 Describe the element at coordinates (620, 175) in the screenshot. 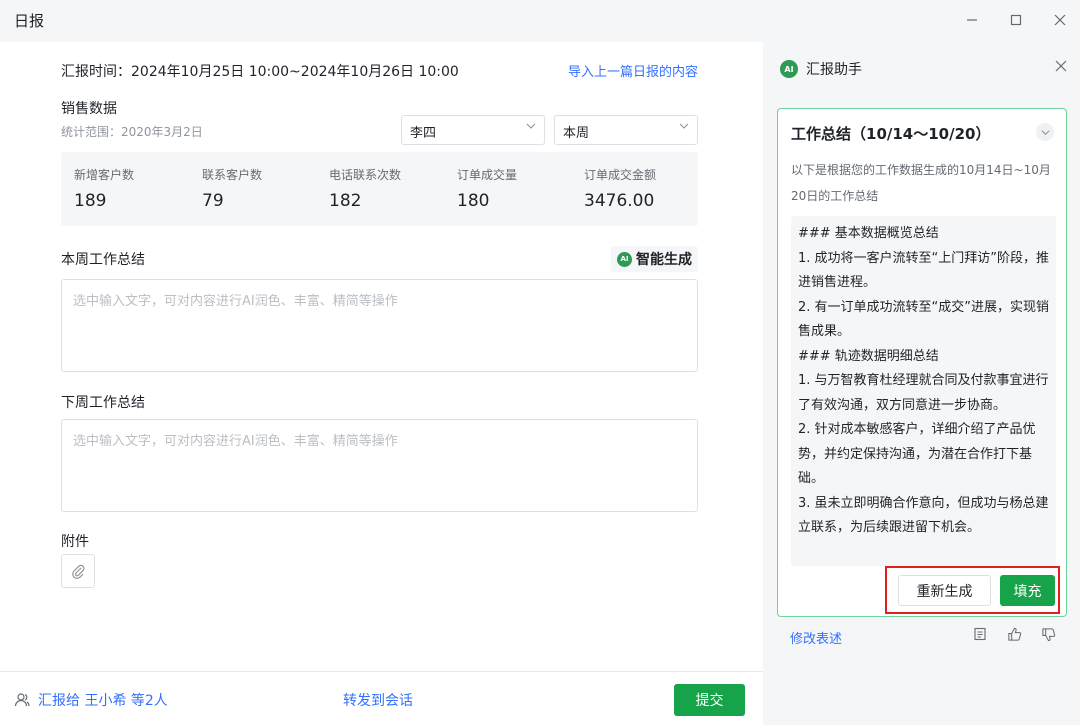

I see `stat-label: 订单成交金额` at that location.